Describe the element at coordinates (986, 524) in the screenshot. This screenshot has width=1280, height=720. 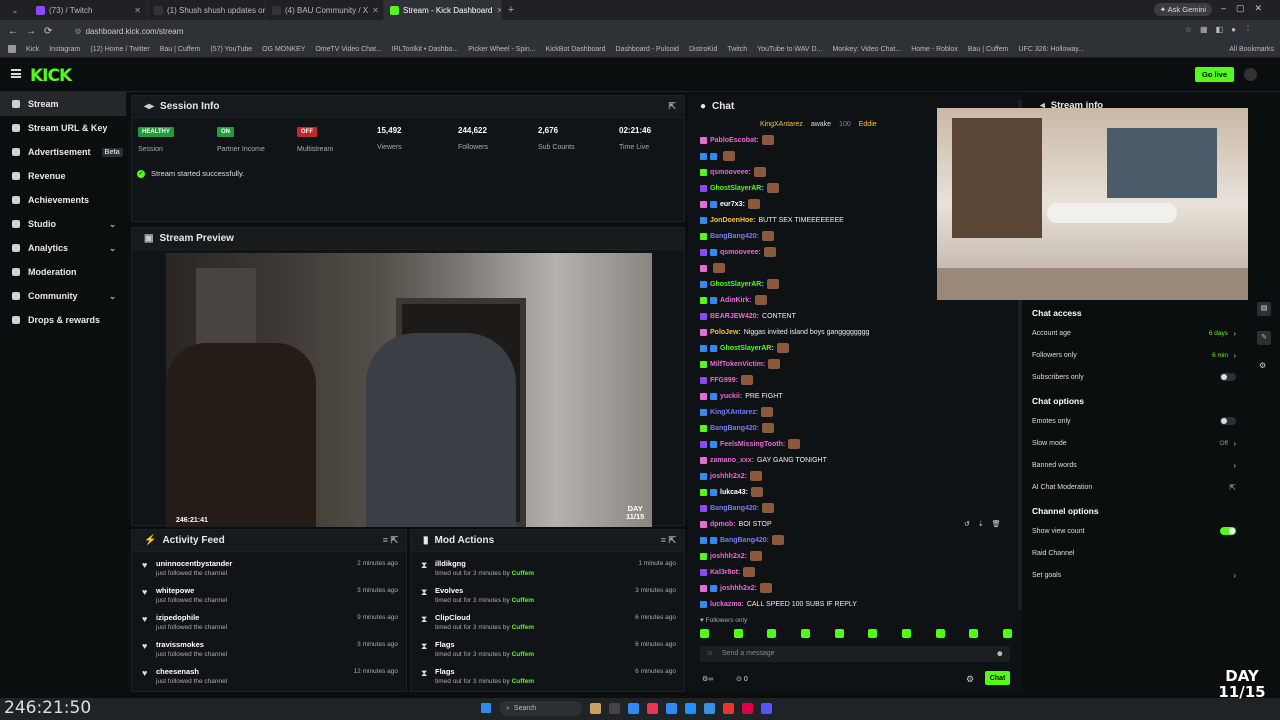
I see `message-actions: ↺⇣🗑` at that location.